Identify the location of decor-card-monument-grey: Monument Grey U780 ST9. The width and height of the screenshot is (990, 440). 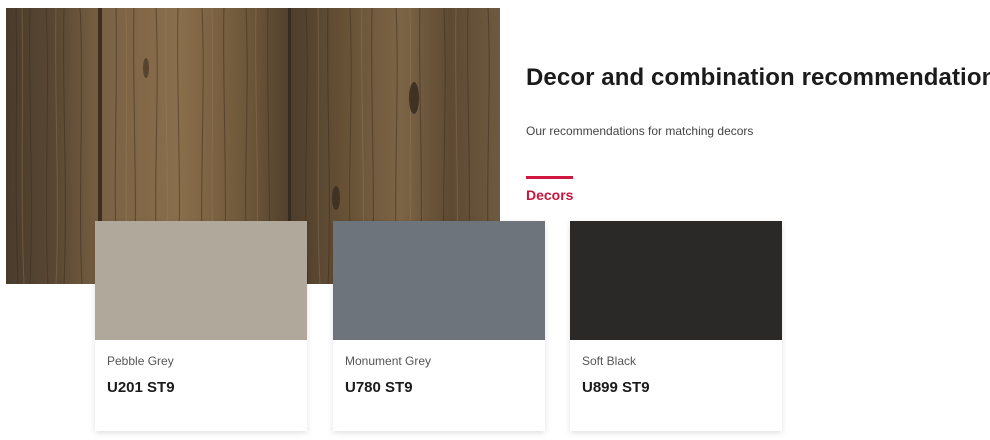
(439, 326).